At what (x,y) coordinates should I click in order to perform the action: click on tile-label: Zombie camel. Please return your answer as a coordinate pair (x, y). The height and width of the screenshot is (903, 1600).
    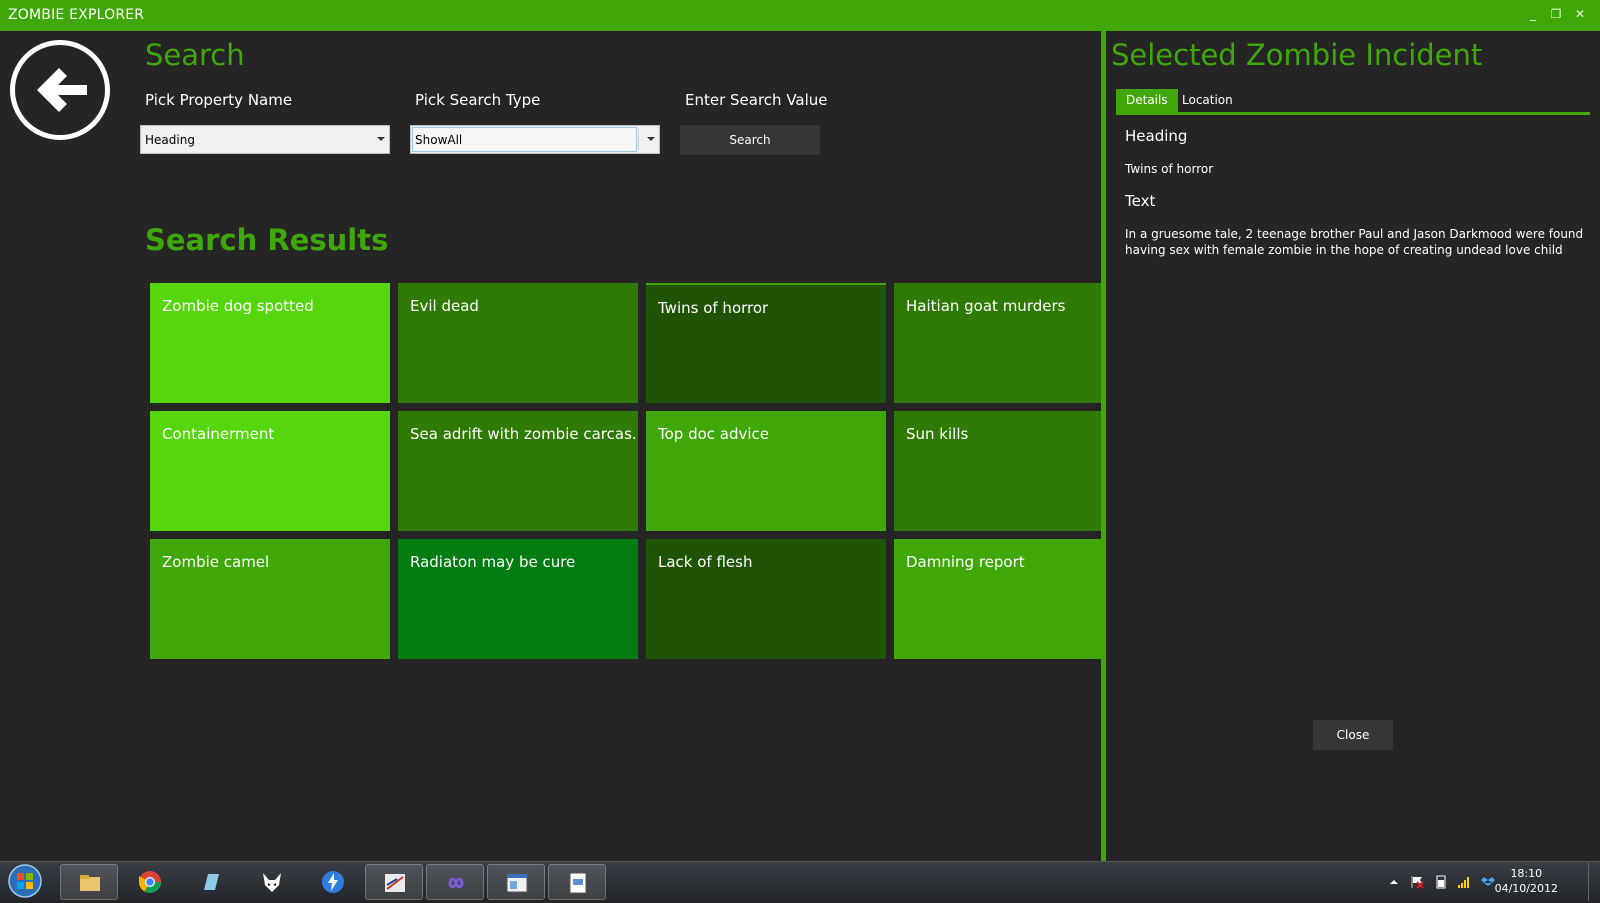
    Looking at the image, I should click on (216, 562).